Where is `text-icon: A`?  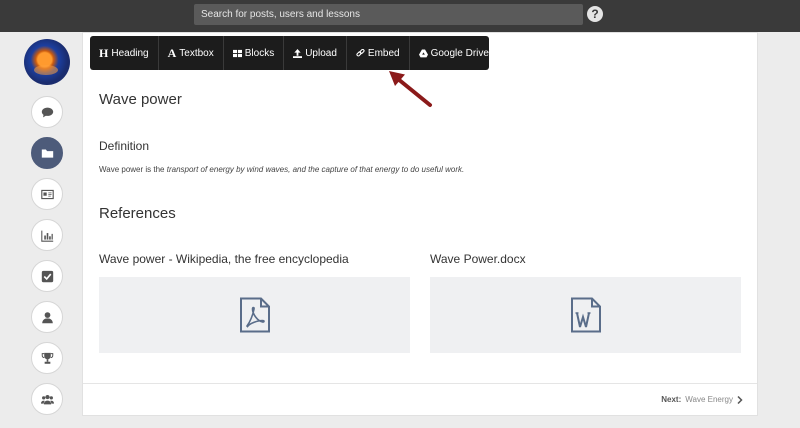
text-icon: A is located at coordinates (172, 52).